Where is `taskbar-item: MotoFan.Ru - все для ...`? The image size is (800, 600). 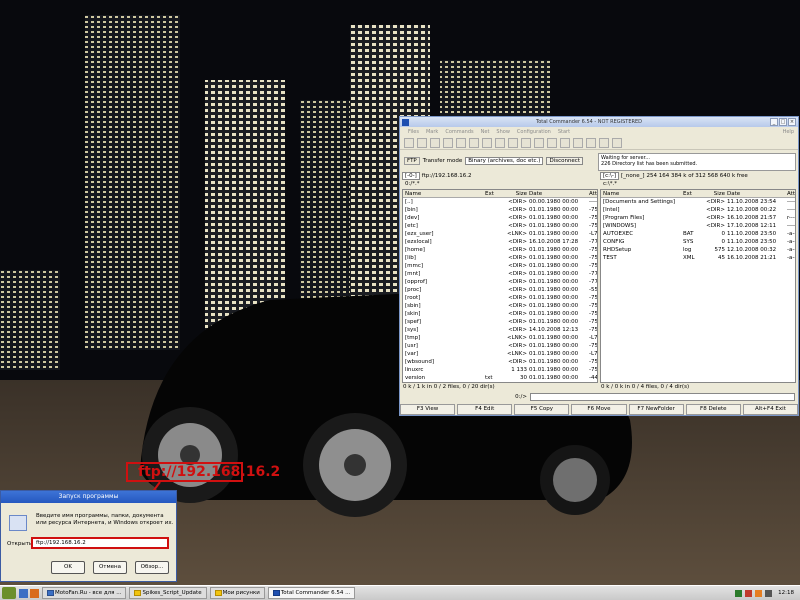 taskbar-item: MotoFan.Ru - все для ... is located at coordinates (84, 593).